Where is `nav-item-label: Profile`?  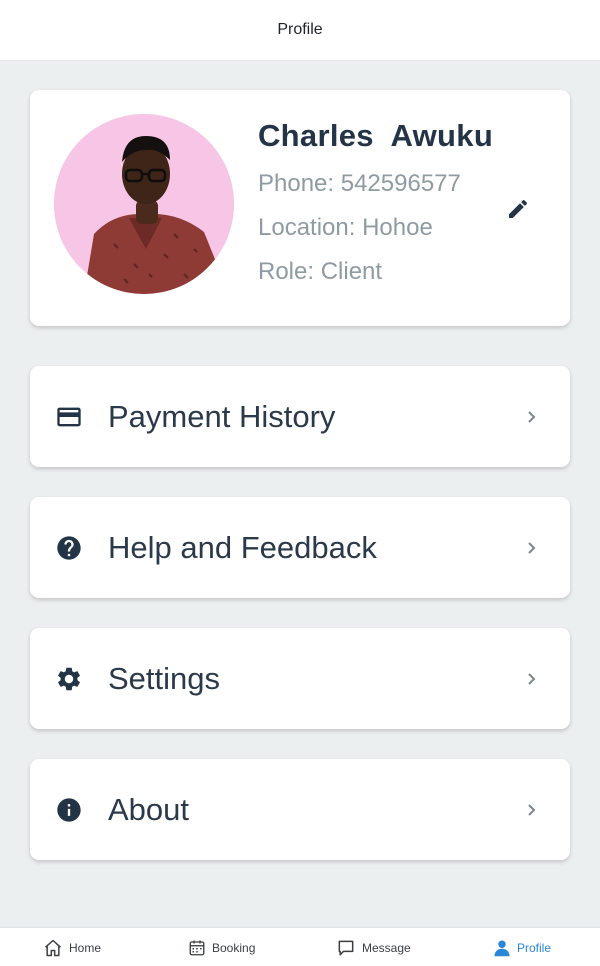
nav-item-label: Profile is located at coordinates (534, 947).